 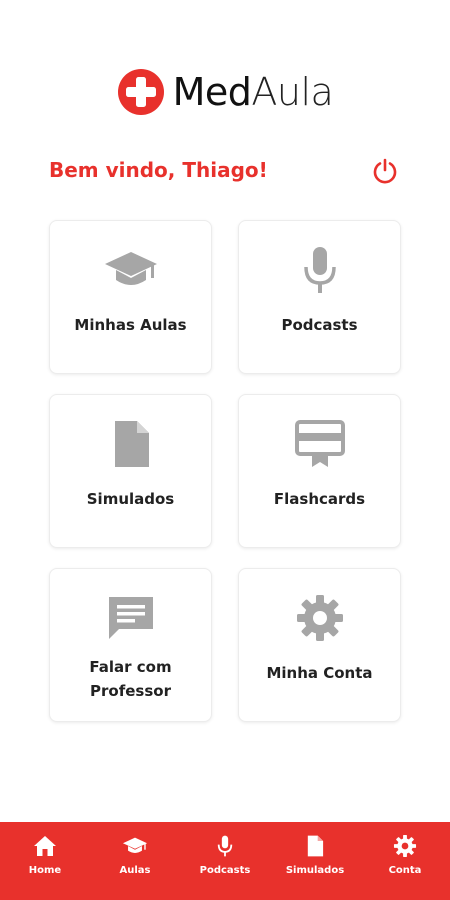 I want to click on card-label: Falar com Professor, so click(x=130, y=679).